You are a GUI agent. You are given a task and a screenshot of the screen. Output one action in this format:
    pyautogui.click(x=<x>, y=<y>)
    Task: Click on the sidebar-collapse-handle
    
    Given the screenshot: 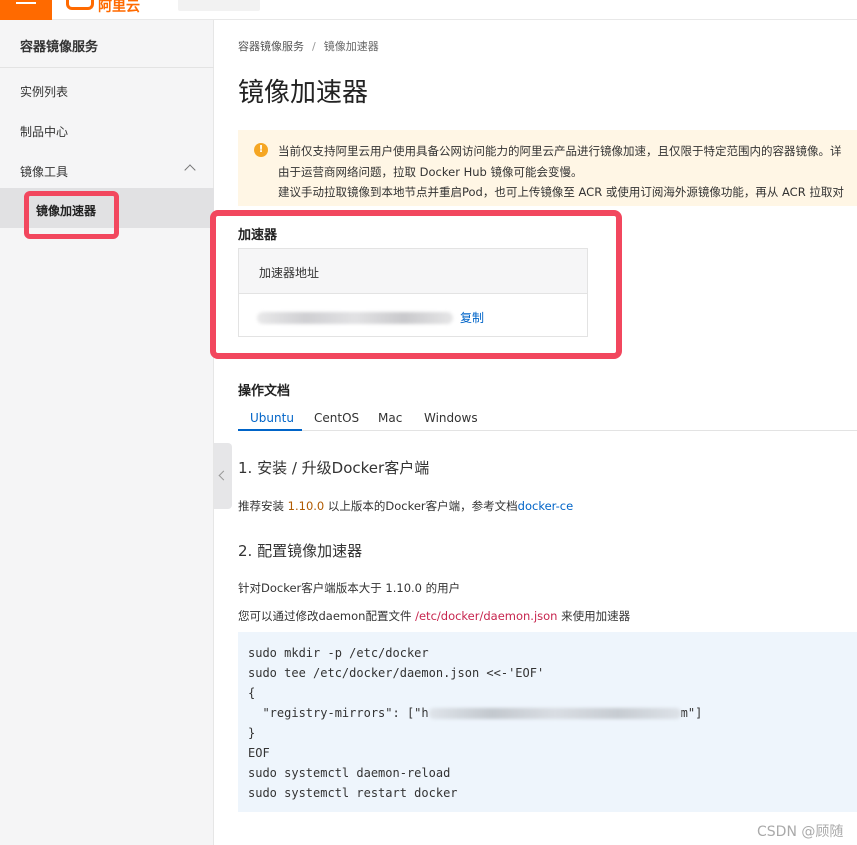 What is the action you would take?
    pyautogui.click(x=223, y=476)
    